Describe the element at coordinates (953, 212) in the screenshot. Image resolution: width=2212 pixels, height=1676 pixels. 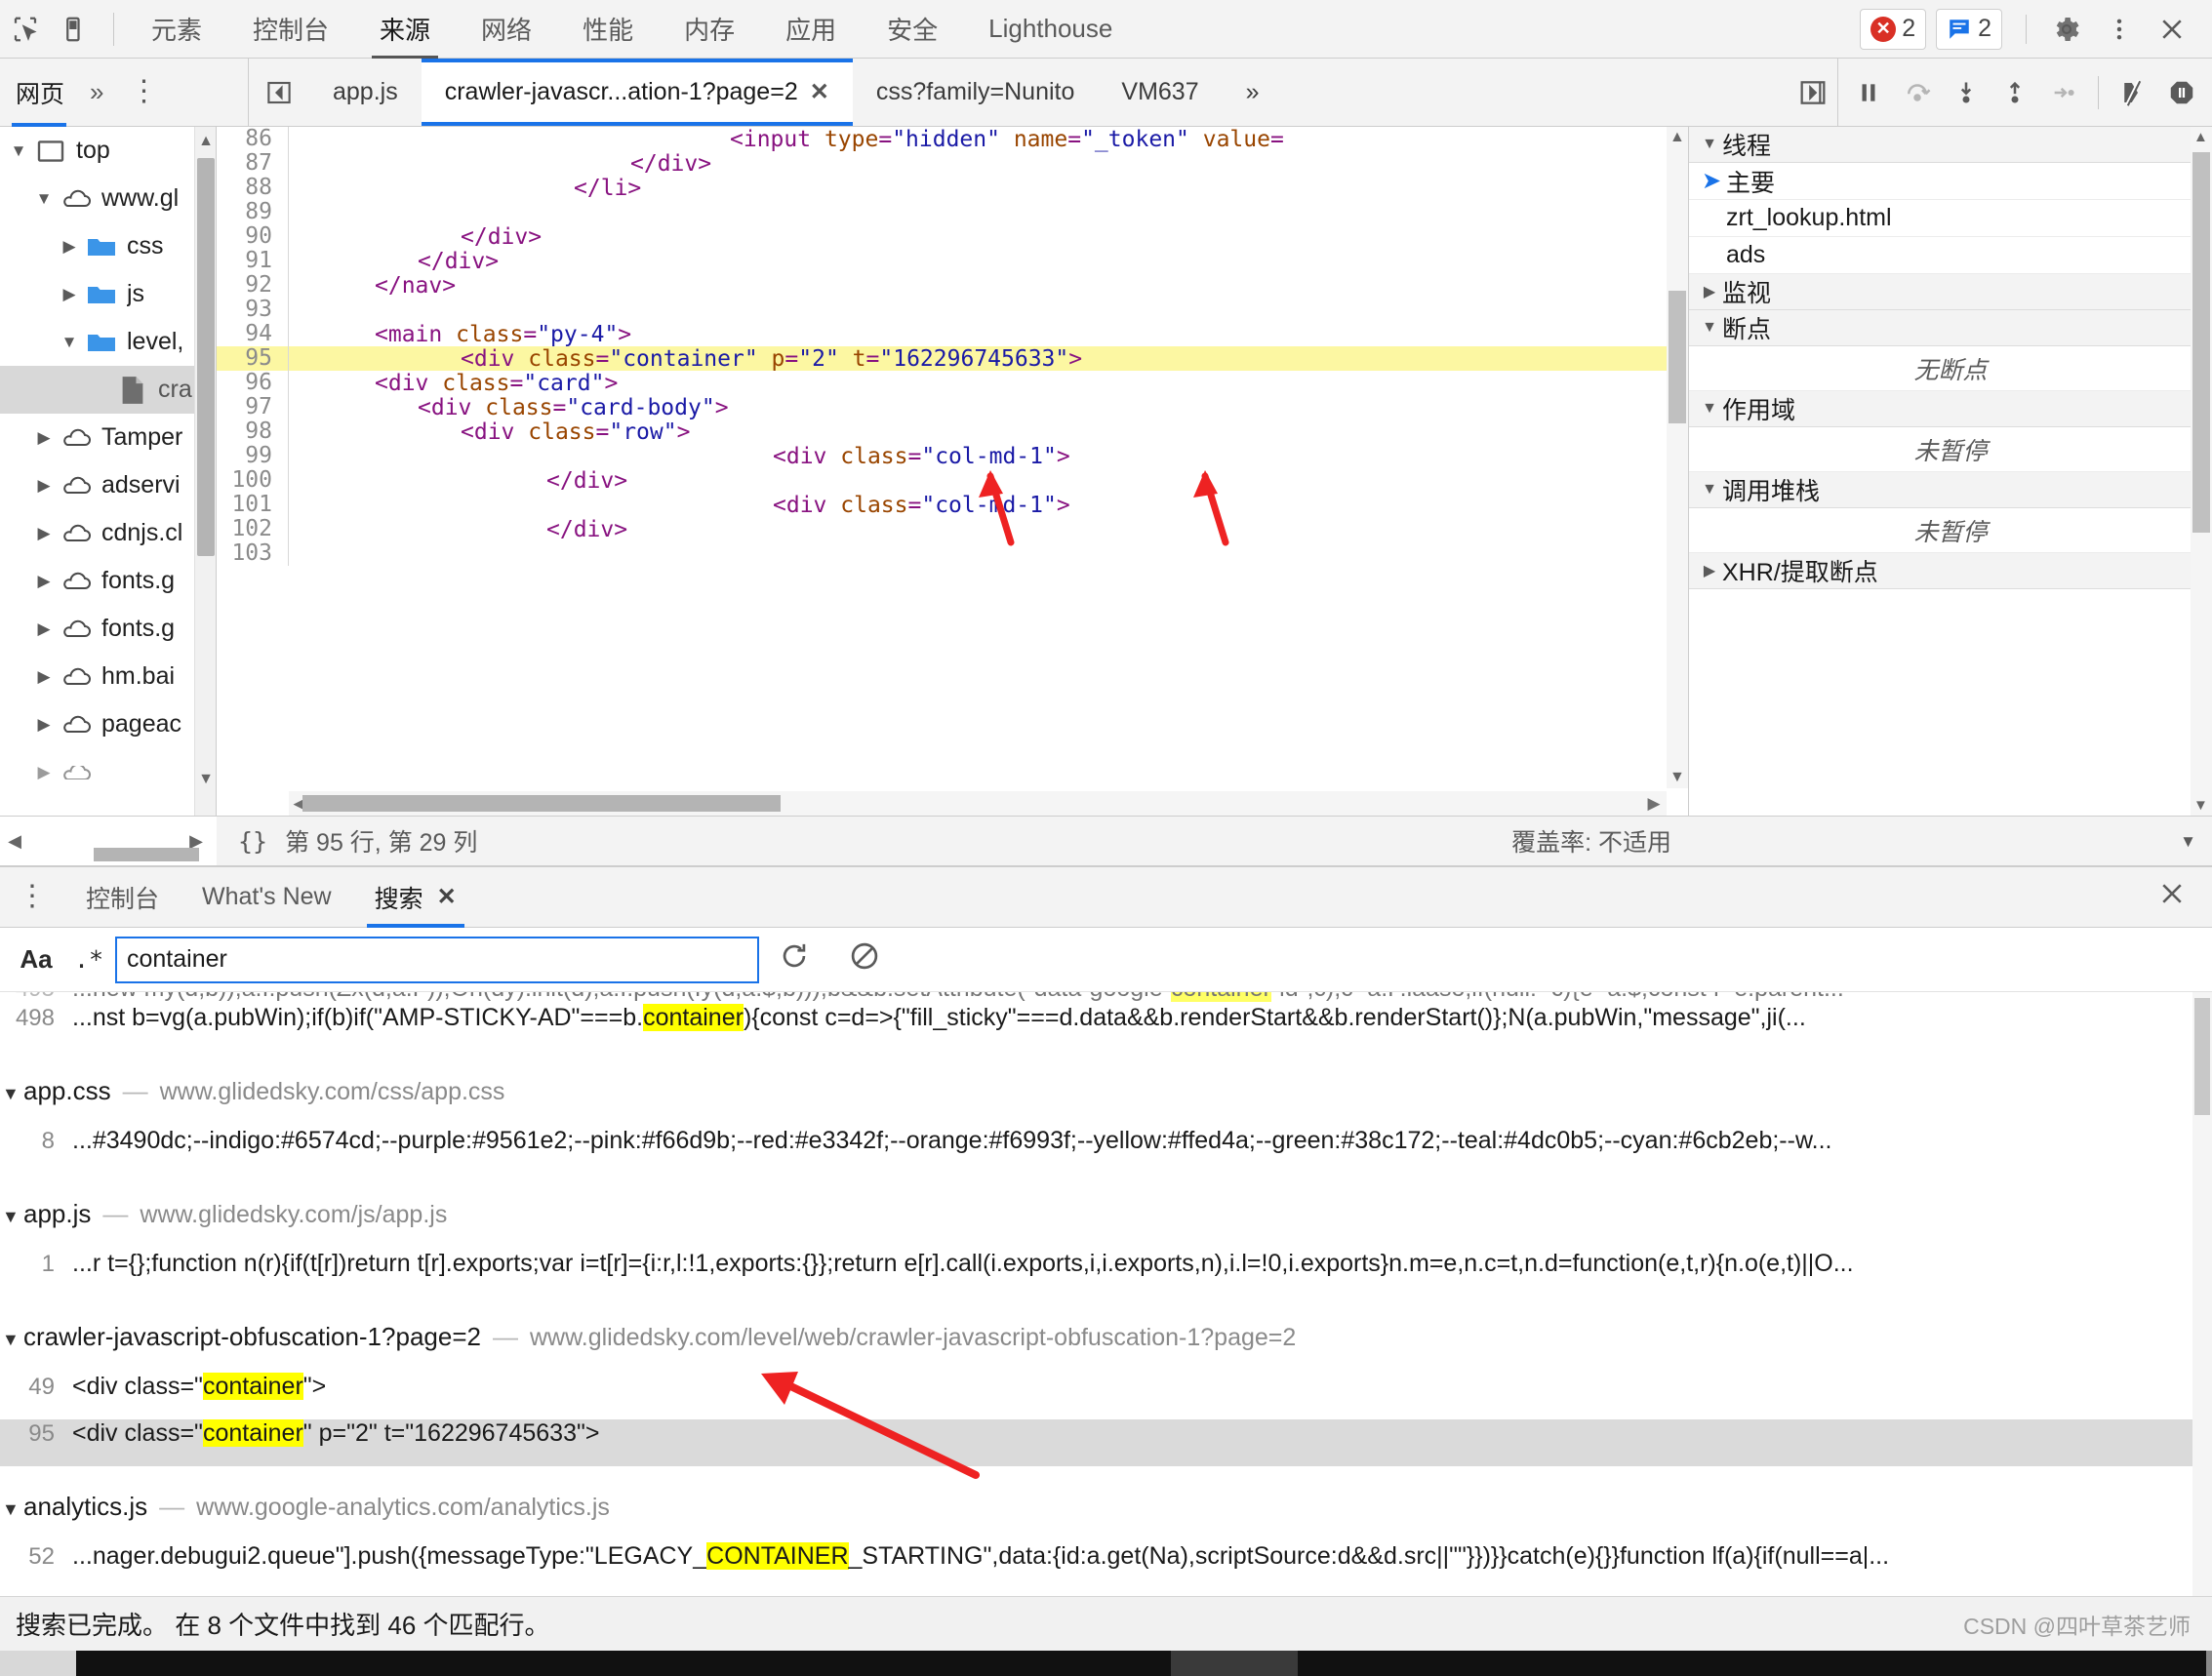
I see `code-line: 89` at that location.